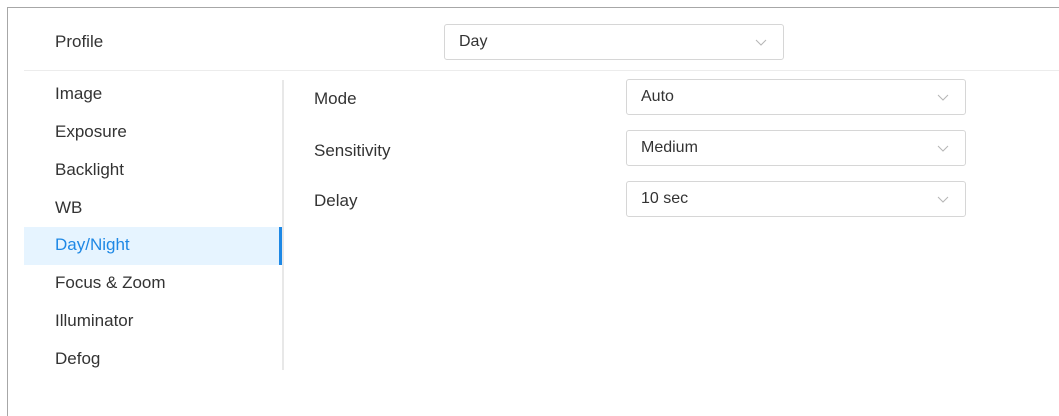  I want to click on sidebar-item-backlight: Backlight, so click(153, 171).